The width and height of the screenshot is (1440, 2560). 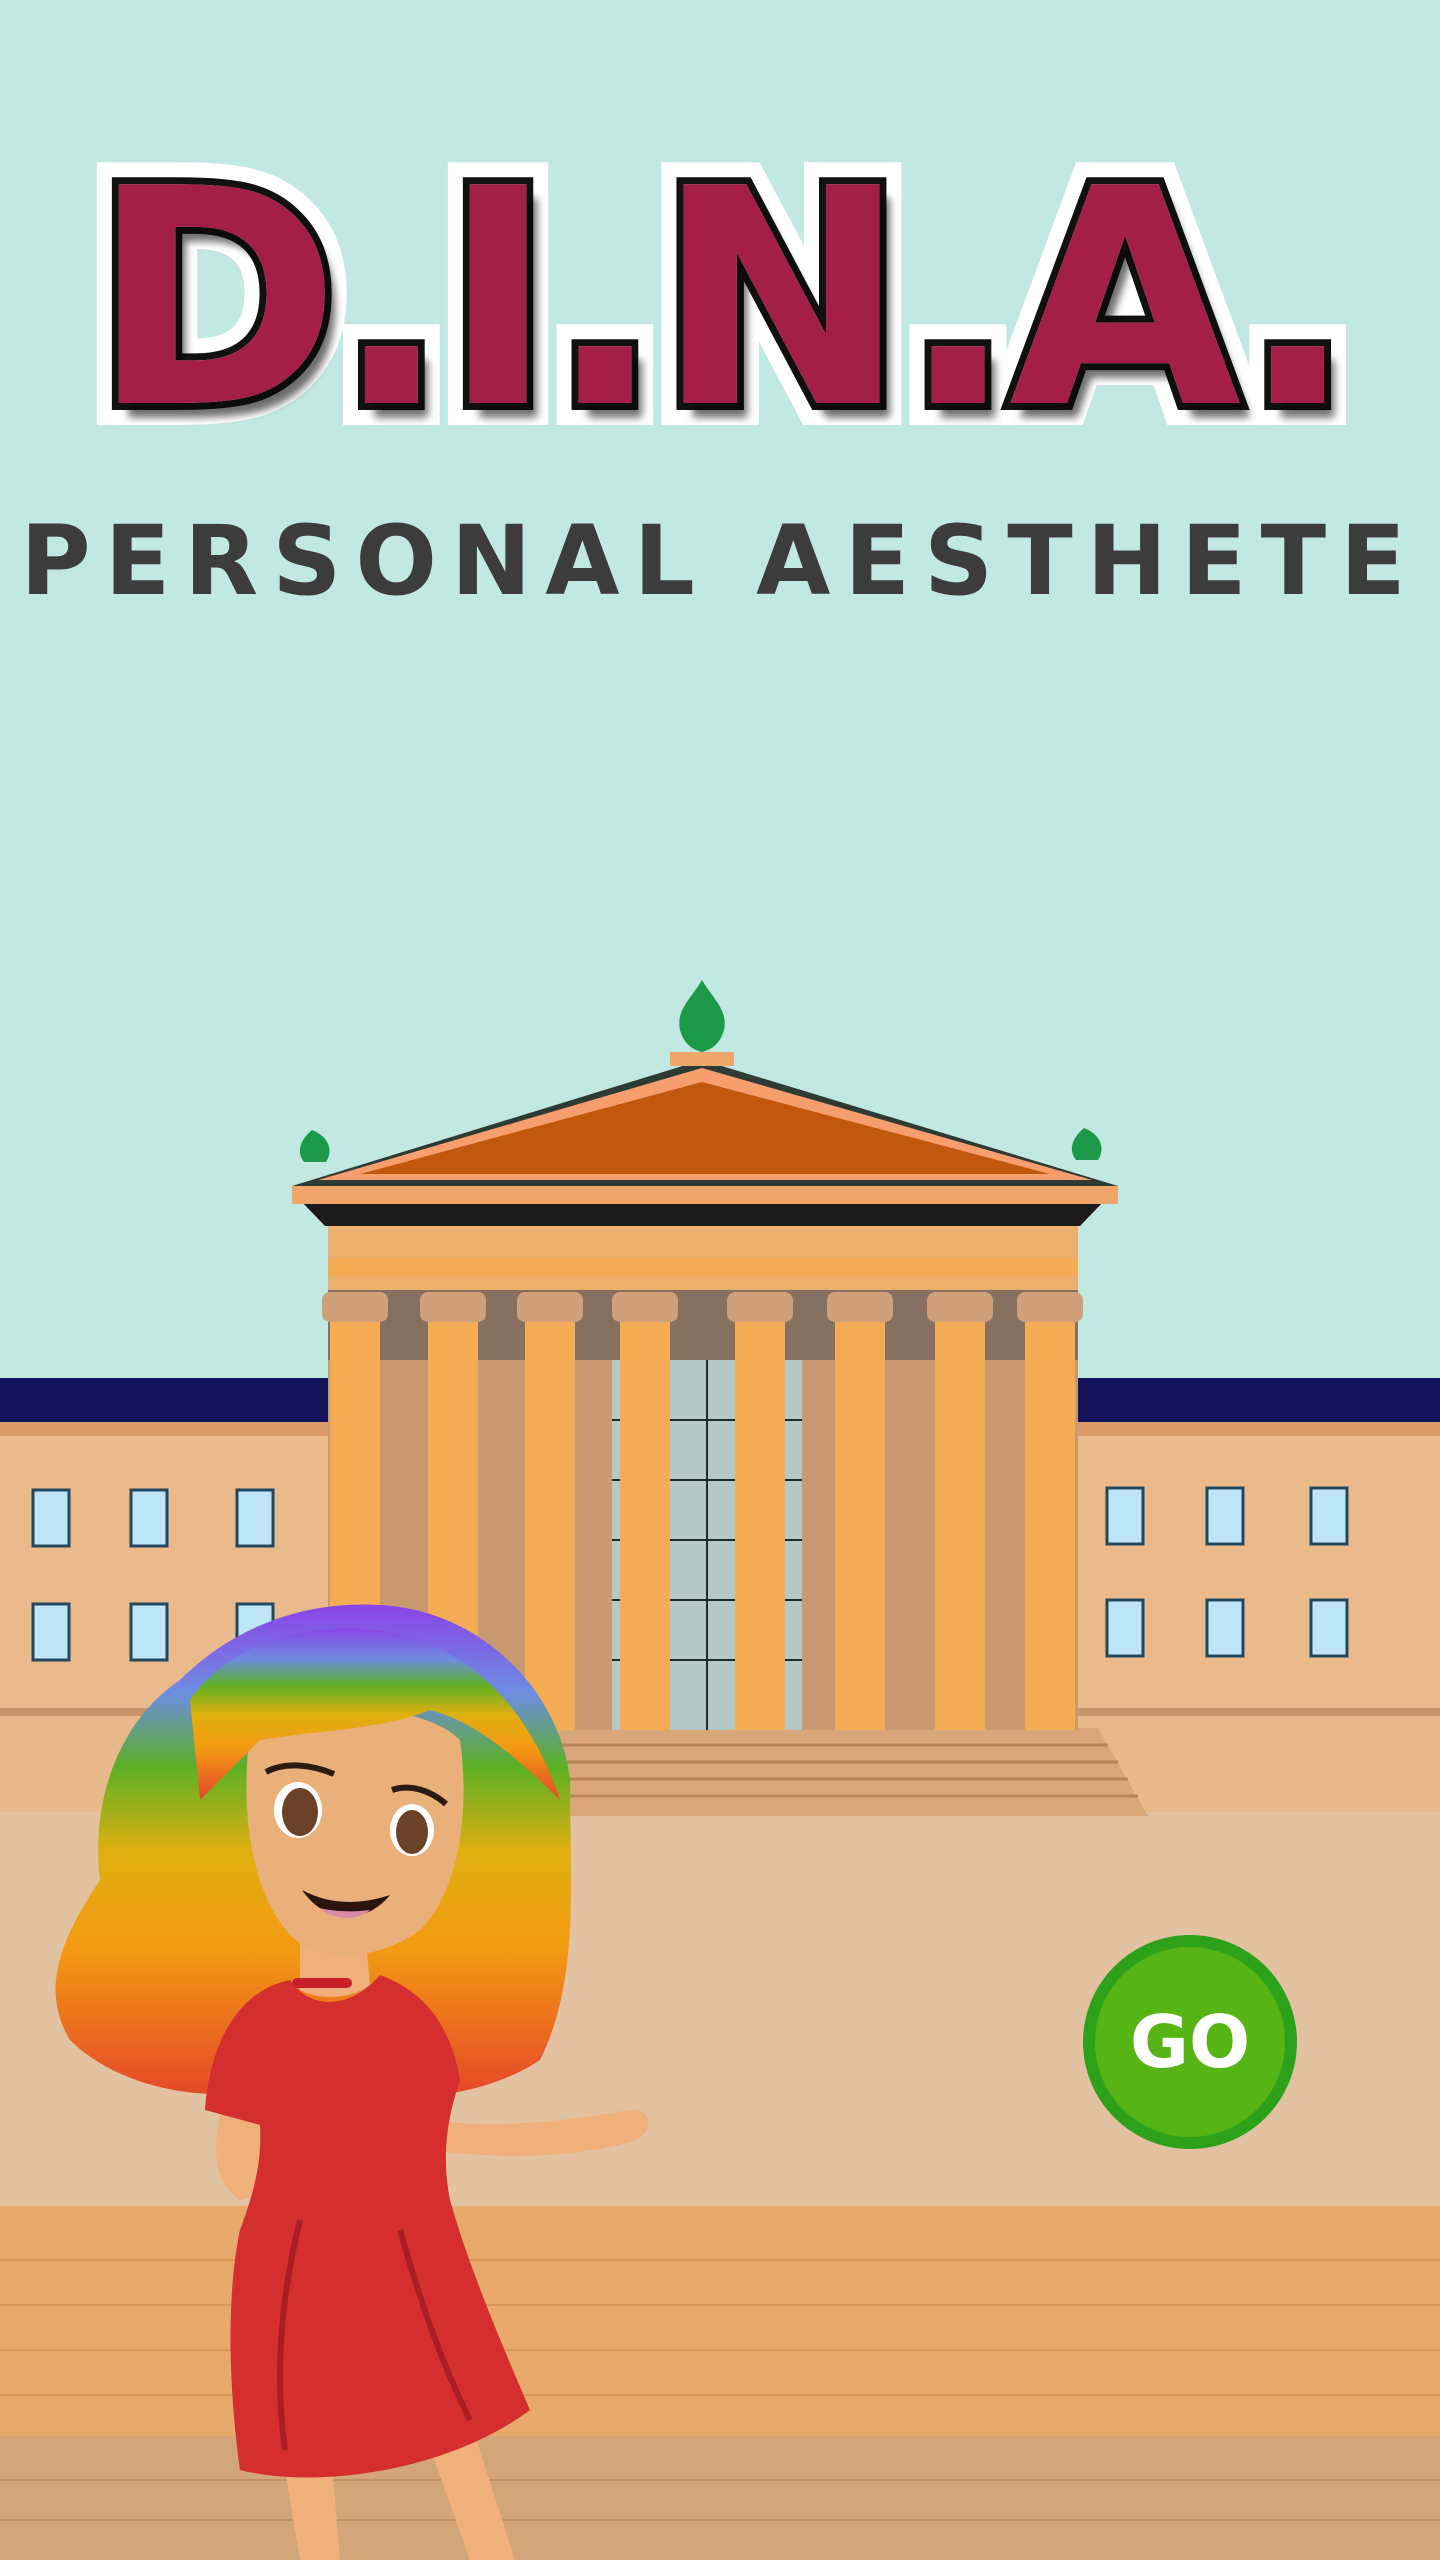 I want to click on app-logo: D.I.N.A. D.I.N.A., so click(x=722, y=300).